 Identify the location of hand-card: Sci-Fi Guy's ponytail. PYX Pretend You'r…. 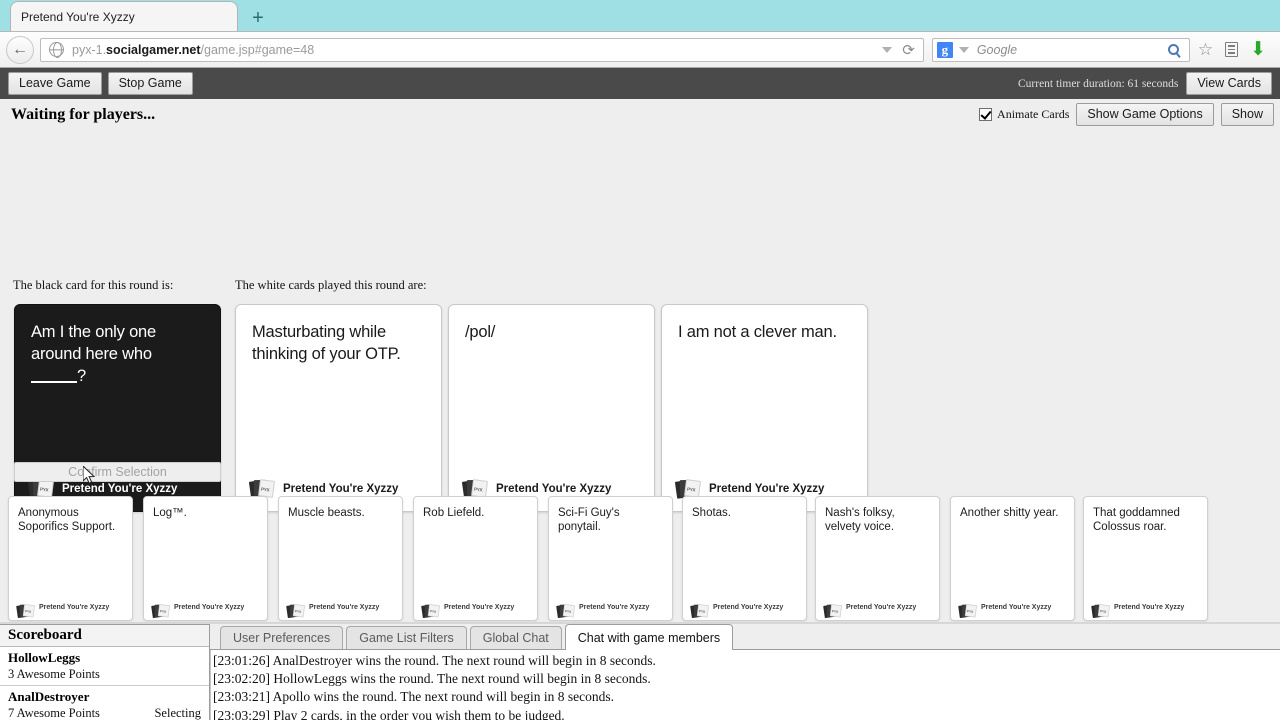
(610, 558).